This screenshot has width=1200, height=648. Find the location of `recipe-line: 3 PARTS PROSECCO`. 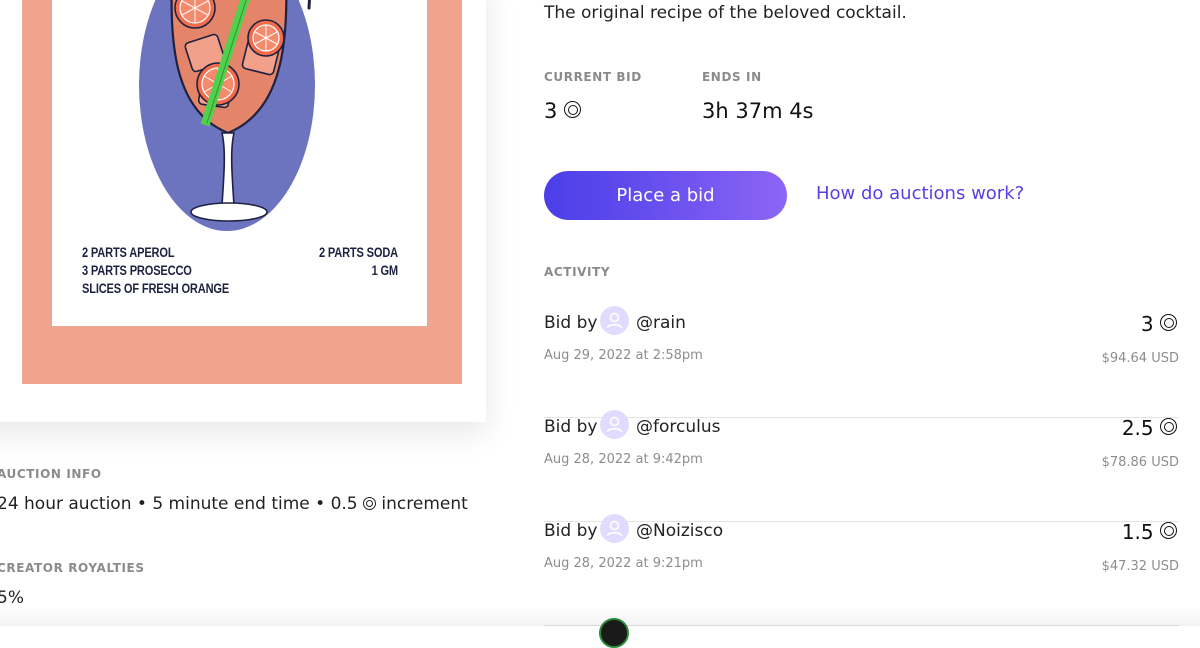

recipe-line: 3 PARTS PROSECCO is located at coordinates (137, 270).